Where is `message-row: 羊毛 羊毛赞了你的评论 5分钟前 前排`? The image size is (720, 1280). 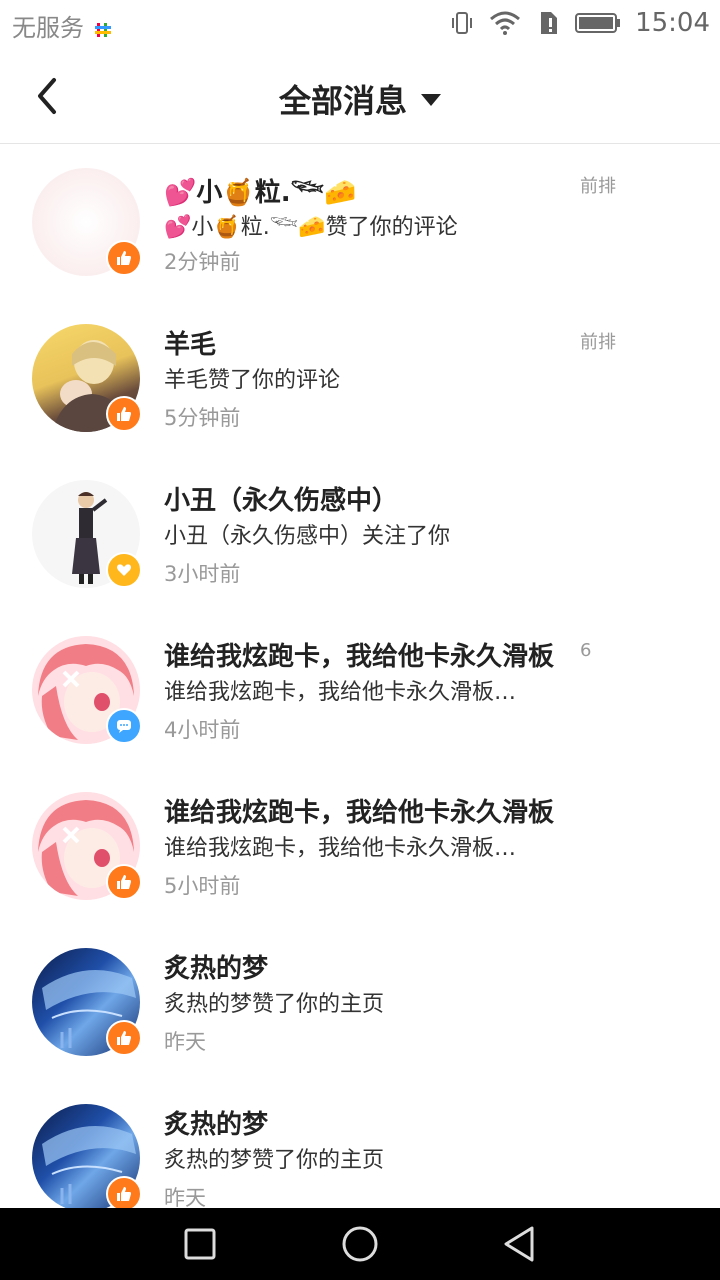
message-row: 羊毛 羊毛赞了你的评论 5分钟前 前排 is located at coordinates (360, 378).